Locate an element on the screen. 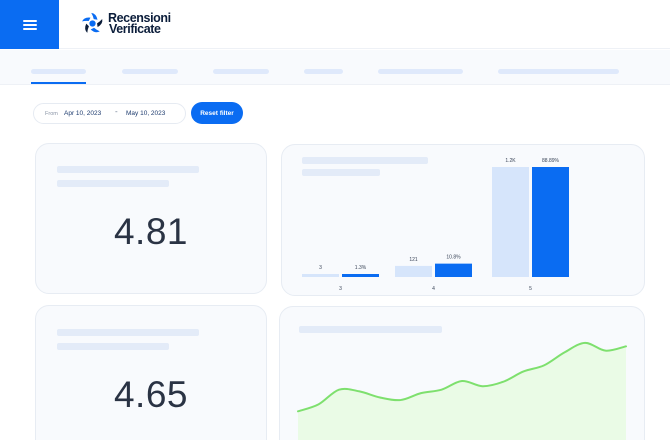 This screenshot has height=440, width=670. bar-data-label: 88.89% is located at coordinates (551, 161).